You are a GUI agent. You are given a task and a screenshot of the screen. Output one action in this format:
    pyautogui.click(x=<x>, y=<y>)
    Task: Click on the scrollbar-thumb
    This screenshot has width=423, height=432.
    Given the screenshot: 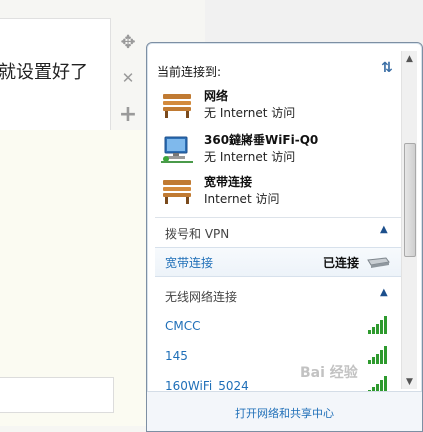 What is the action you would take?
    pyautogui.click(x=410, y=200)
    